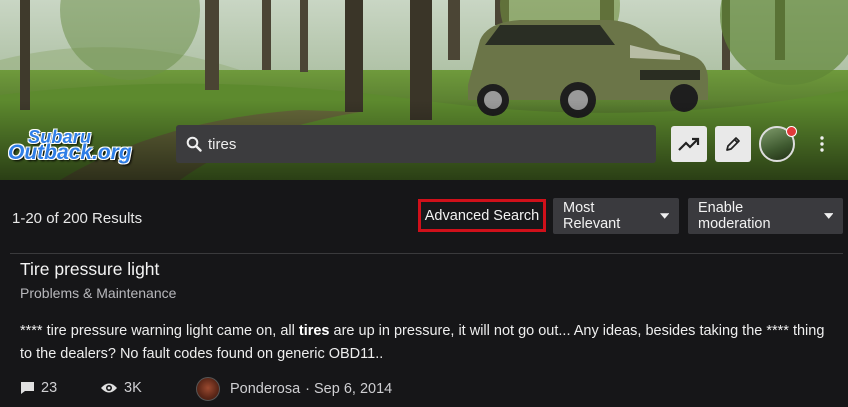 This screenshot has width=848, height=407. What do you see at coordinates (314, 331) in the screenshot?
I see `snippet-highlight: tires` at bounding box center [314, 331].